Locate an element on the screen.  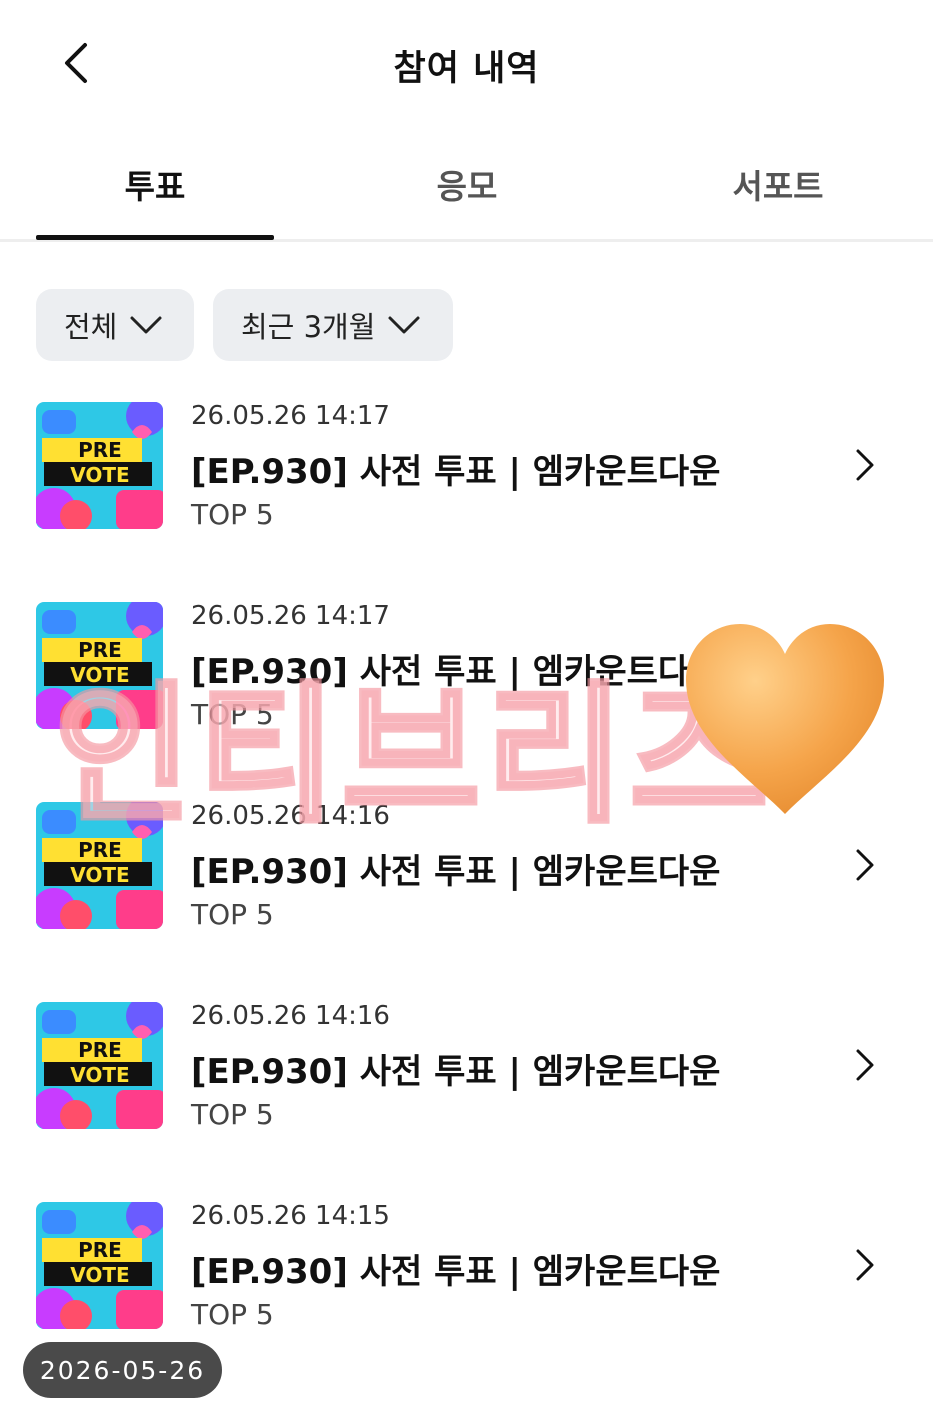
page-title: 참여 내역 is located at coordinates (466, 69).